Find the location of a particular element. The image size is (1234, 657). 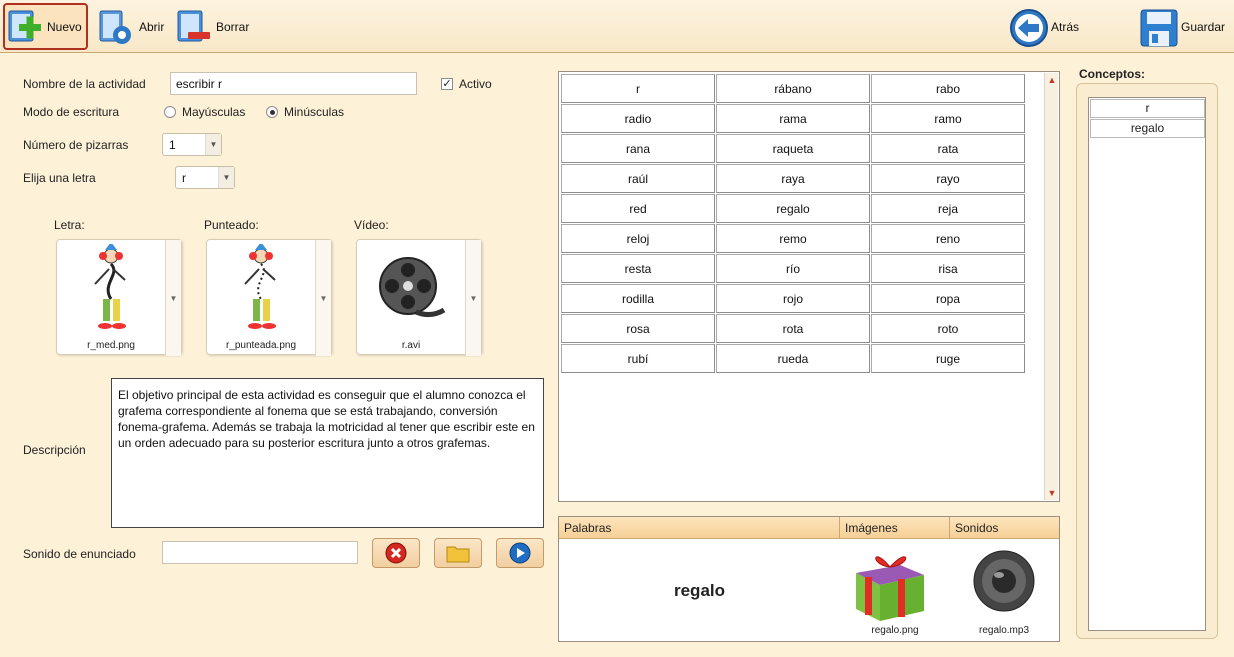

letter-value: r is located at coordinates (184, 177).